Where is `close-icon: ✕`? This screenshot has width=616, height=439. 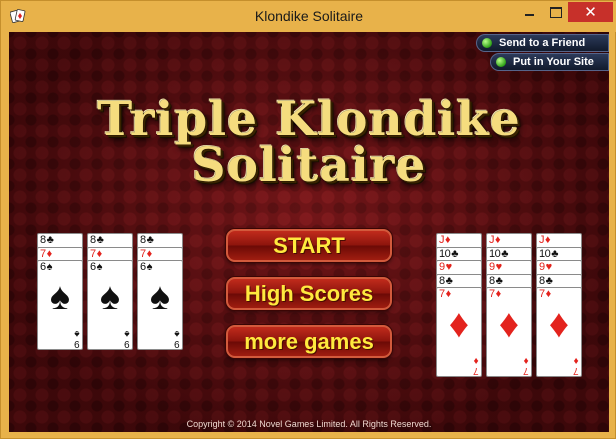
close-icon: ✕ is located at coordinates (590, 12).